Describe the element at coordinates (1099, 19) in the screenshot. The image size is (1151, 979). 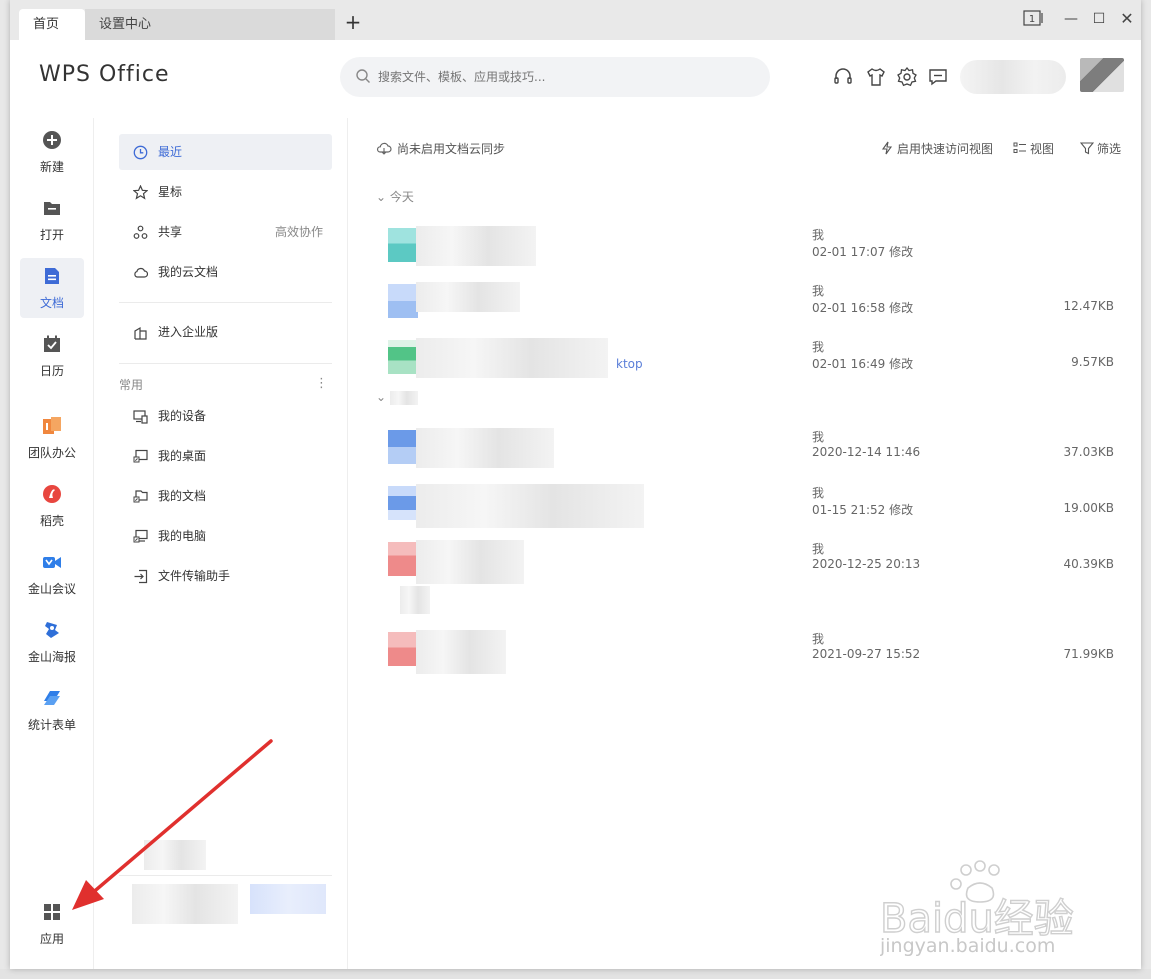
I see `maximize-button: ☐` at that location.